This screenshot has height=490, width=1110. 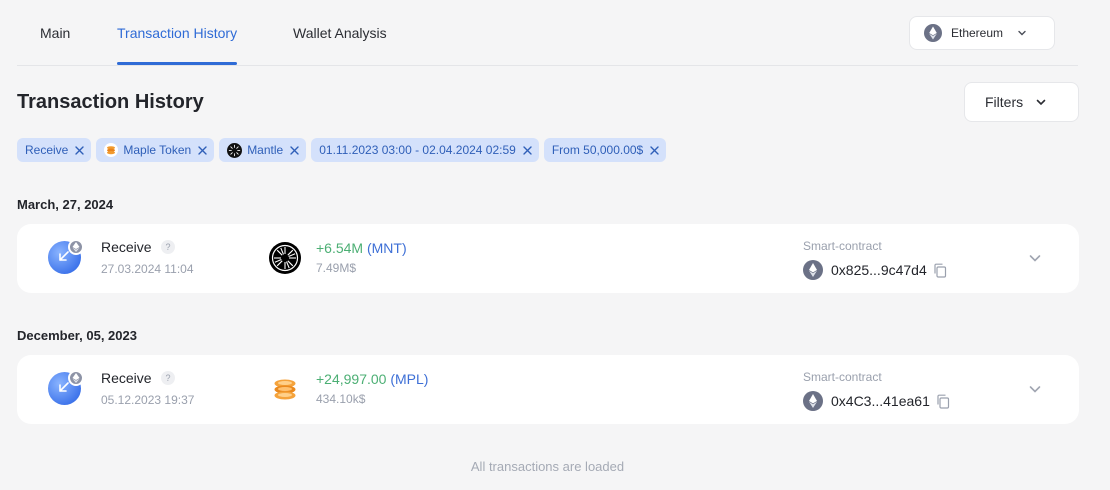 I want to click on chip-label: From 50,000.00$, so click(x=597, y=150).